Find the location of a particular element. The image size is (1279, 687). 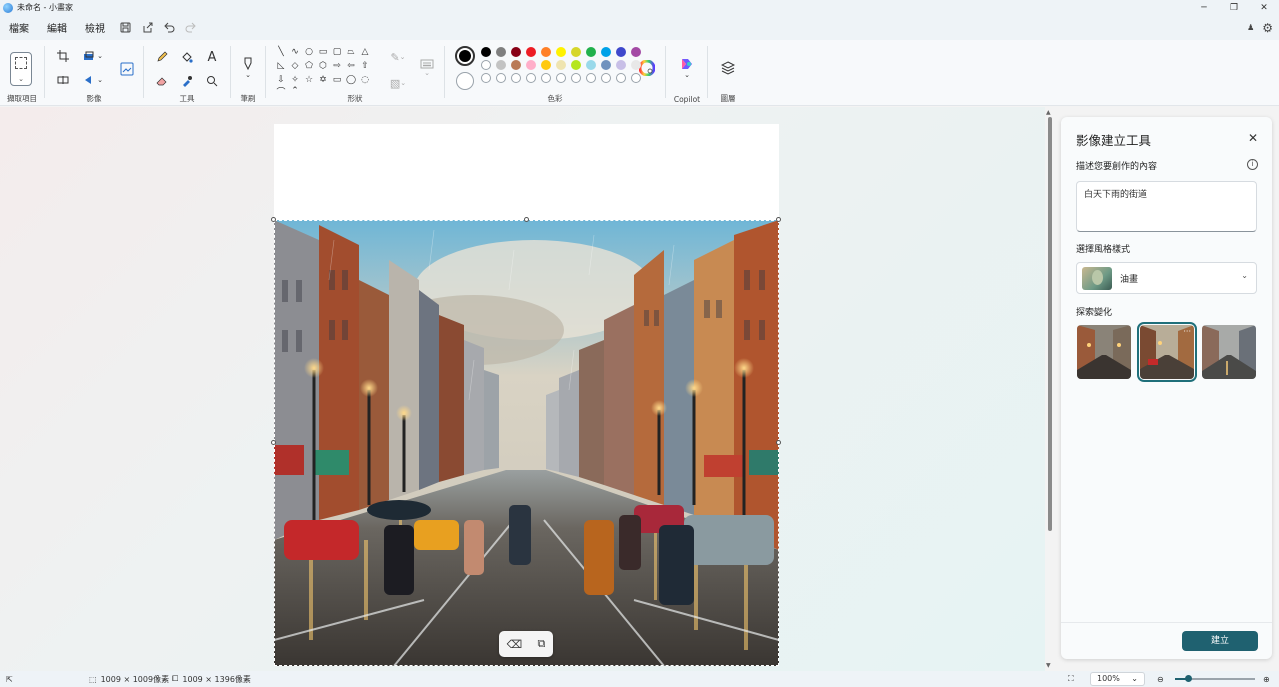

rounded-rectangle-shape-icon: ▢ is located at coordinates (337, 52).